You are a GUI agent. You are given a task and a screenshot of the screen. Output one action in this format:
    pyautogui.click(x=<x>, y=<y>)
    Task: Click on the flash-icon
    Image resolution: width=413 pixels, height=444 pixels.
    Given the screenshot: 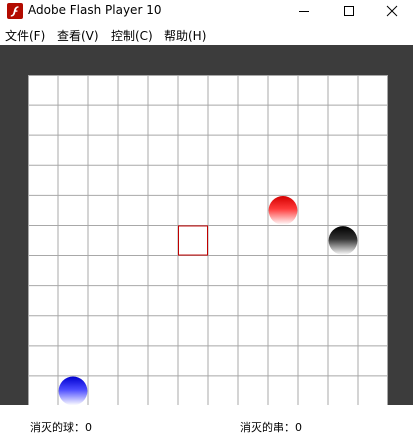 What is the action you would take?
    pyautogui.click(x=15, y=11)
    